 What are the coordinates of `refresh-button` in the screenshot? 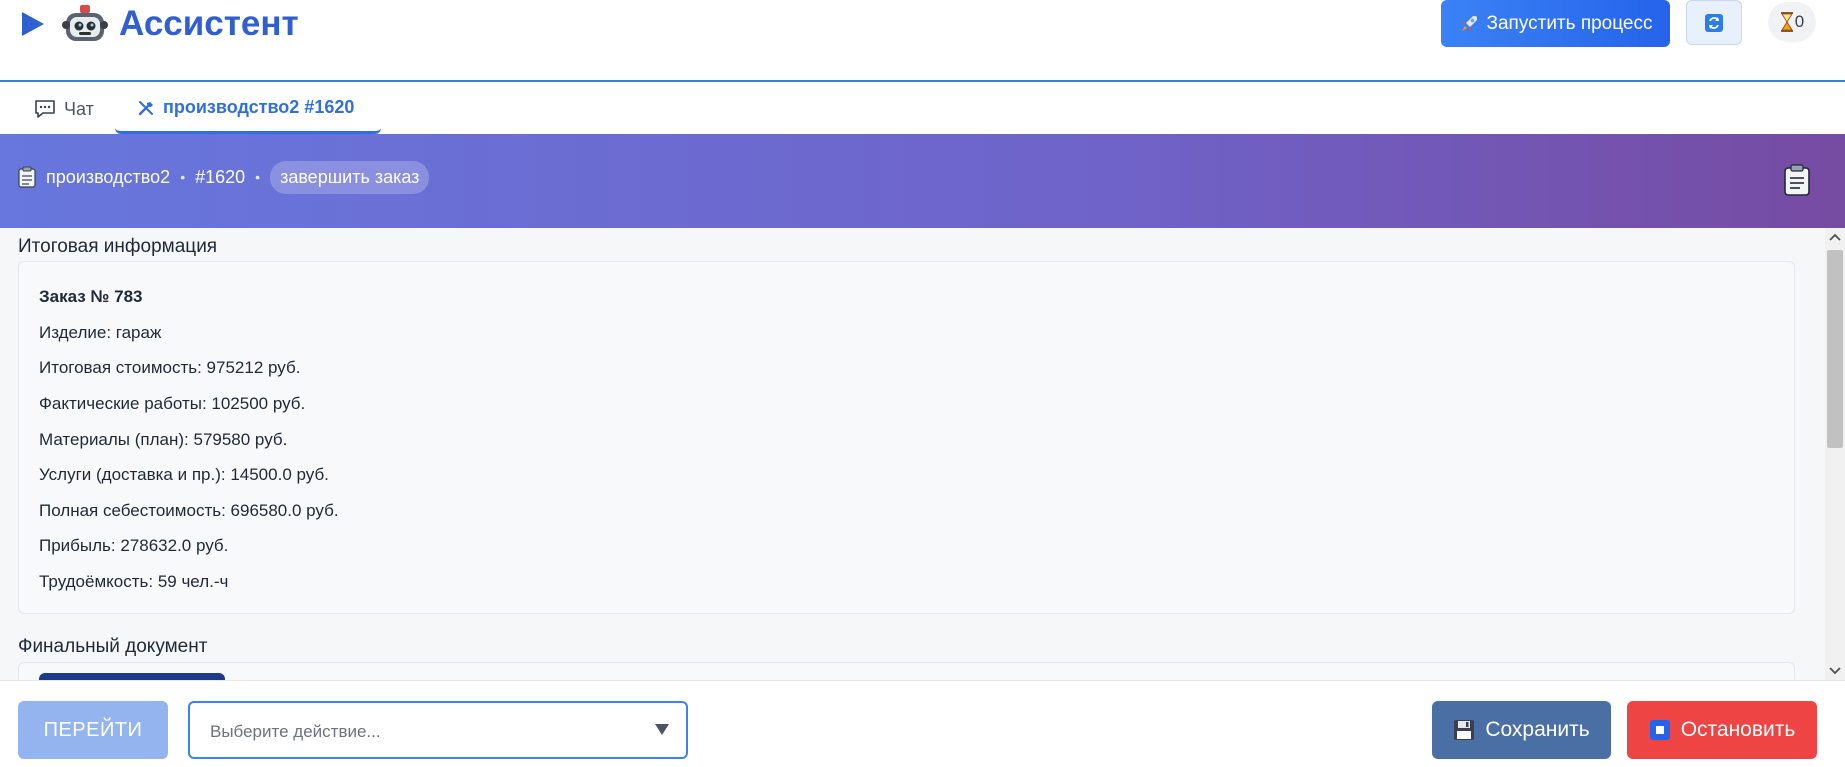 It's located at (1714, 22).